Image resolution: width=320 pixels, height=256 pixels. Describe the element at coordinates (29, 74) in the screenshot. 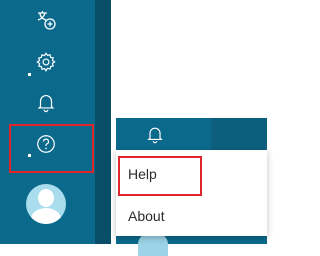

I see `expand-caret` at that location.